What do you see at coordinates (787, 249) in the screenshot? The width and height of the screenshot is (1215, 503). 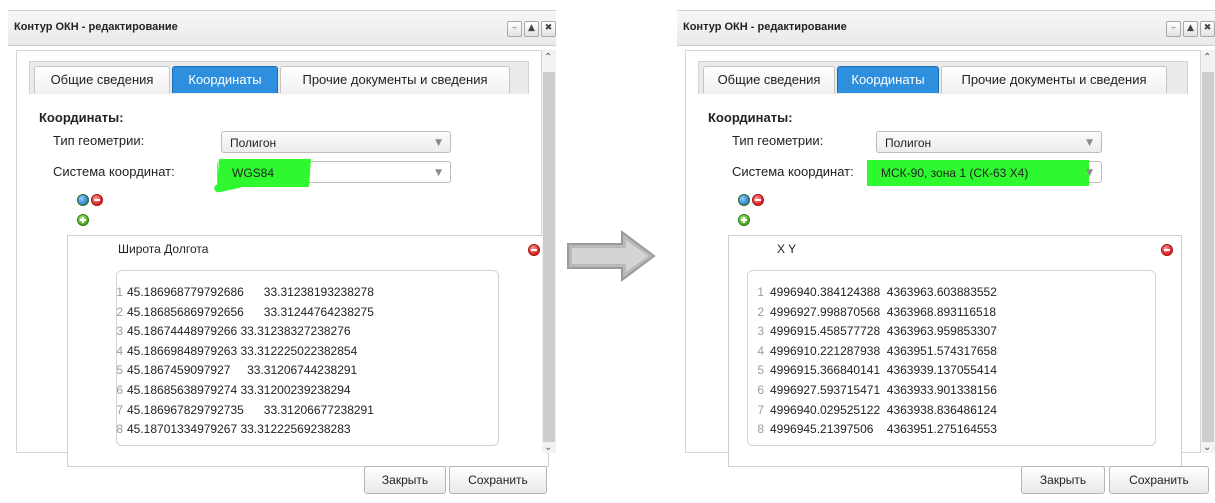 I see `columns-header: X Y` at bounding box center [787, 249].